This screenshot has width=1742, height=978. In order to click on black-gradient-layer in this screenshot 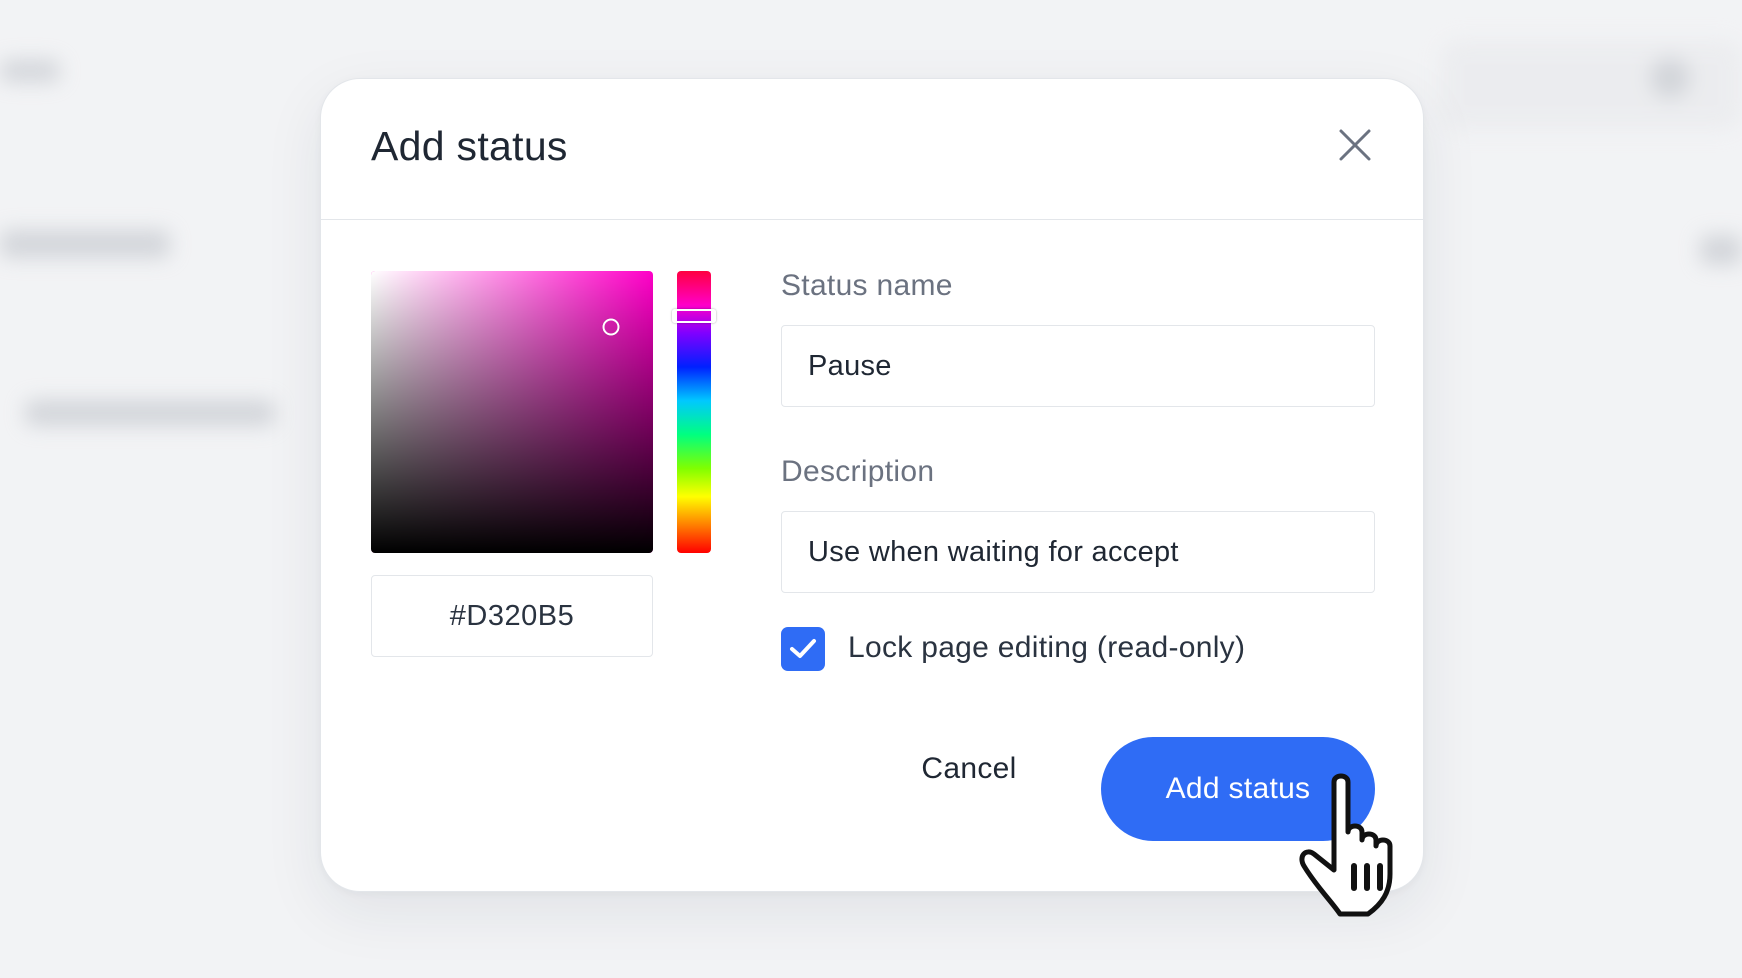, I will do `click(512, 412)`.